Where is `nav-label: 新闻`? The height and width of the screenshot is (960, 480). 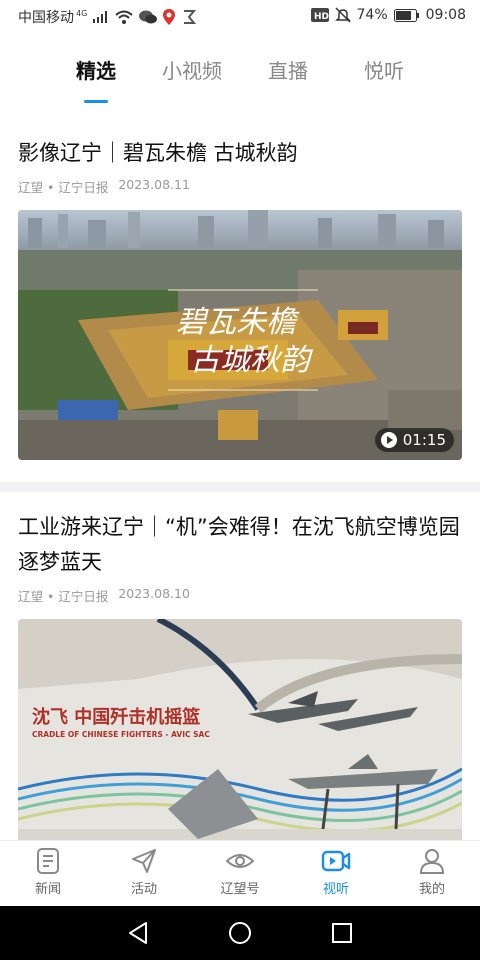 nav-label: 新闻 is located at coordinates (47, 889).